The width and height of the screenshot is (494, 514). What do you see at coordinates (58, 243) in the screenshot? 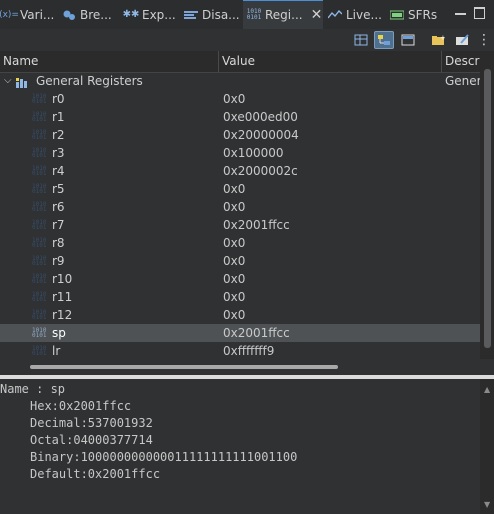
I see `register-name: r8` at bounding box center [58, 243].